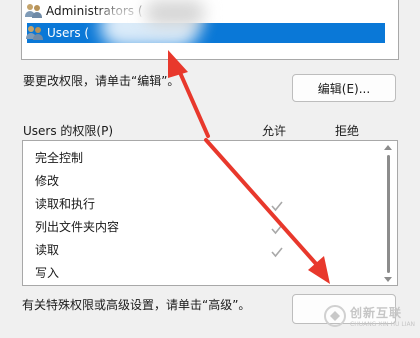 The image size is (420, 338). I want to click on watermark-logo: 创新互联 CHUANG XIN HU LIAN, so click(369, 316).